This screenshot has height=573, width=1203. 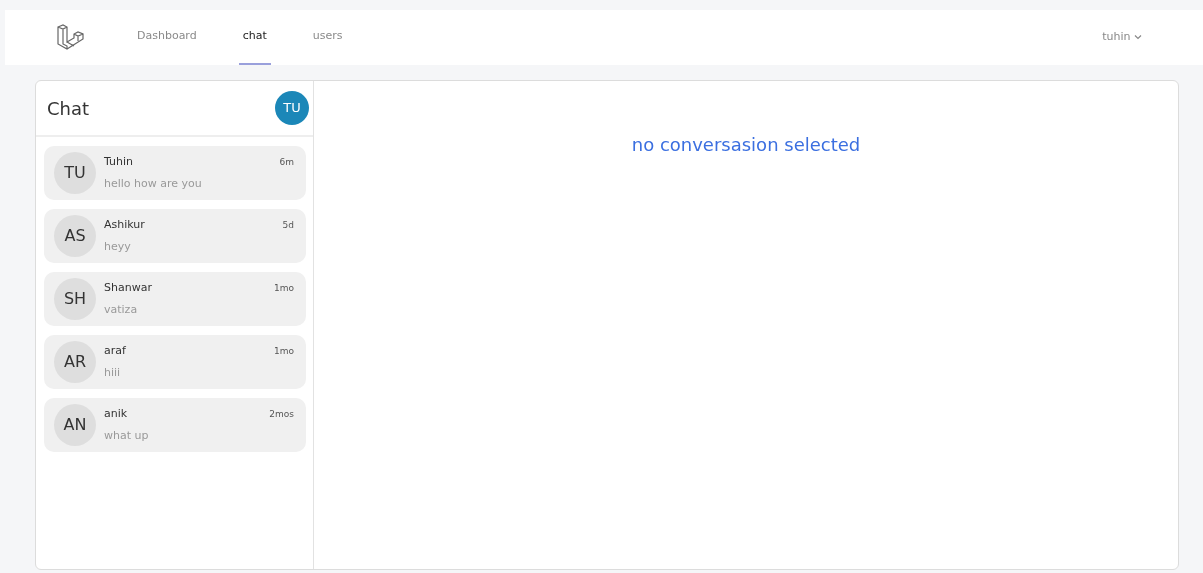 I want to click on last-message: hello how are you, so click(x=153, y=184).